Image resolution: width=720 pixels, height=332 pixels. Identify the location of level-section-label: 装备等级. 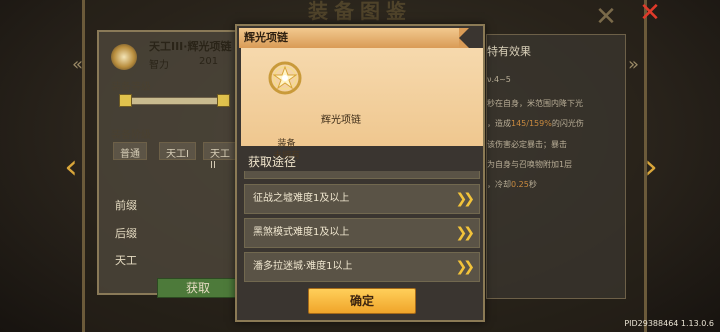
(131, 87).